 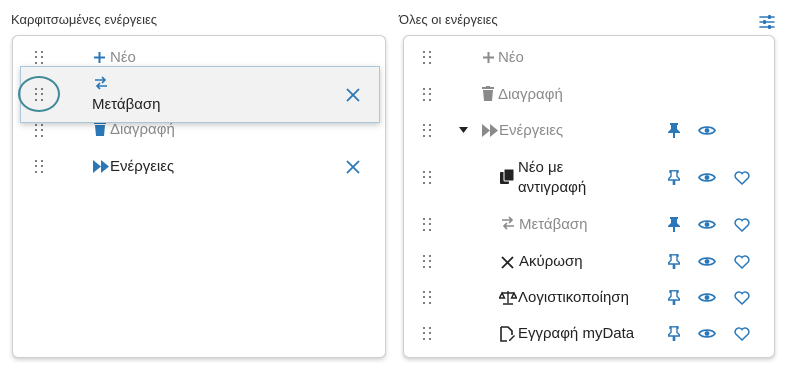 What do you see at coordinates (507, 262) in the screenshot?
I see `cancel-x-icon` at bounding box center [507, 262].